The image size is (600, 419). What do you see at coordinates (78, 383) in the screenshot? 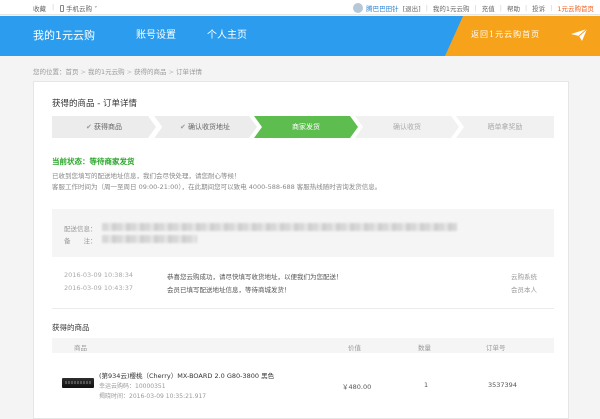
I see `product-image` at bounding box center [78, 383].